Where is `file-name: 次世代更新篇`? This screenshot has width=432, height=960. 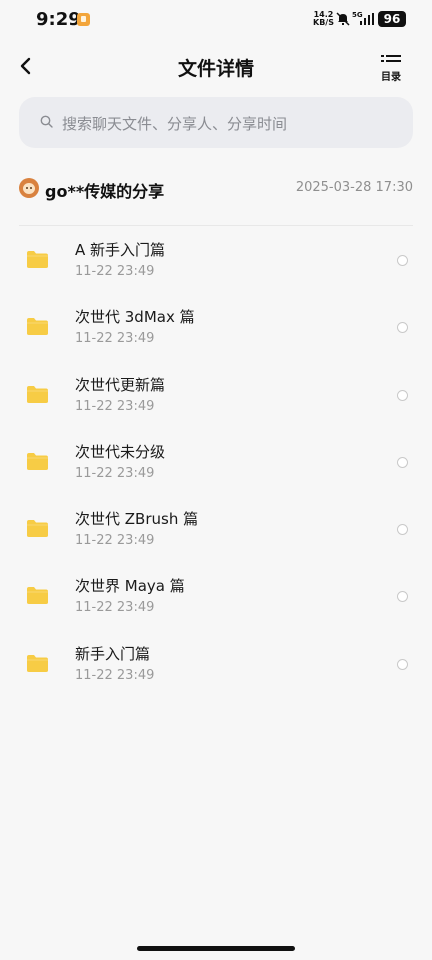 file-name: 次世代更新篇 is located at coordinates (120, 384).